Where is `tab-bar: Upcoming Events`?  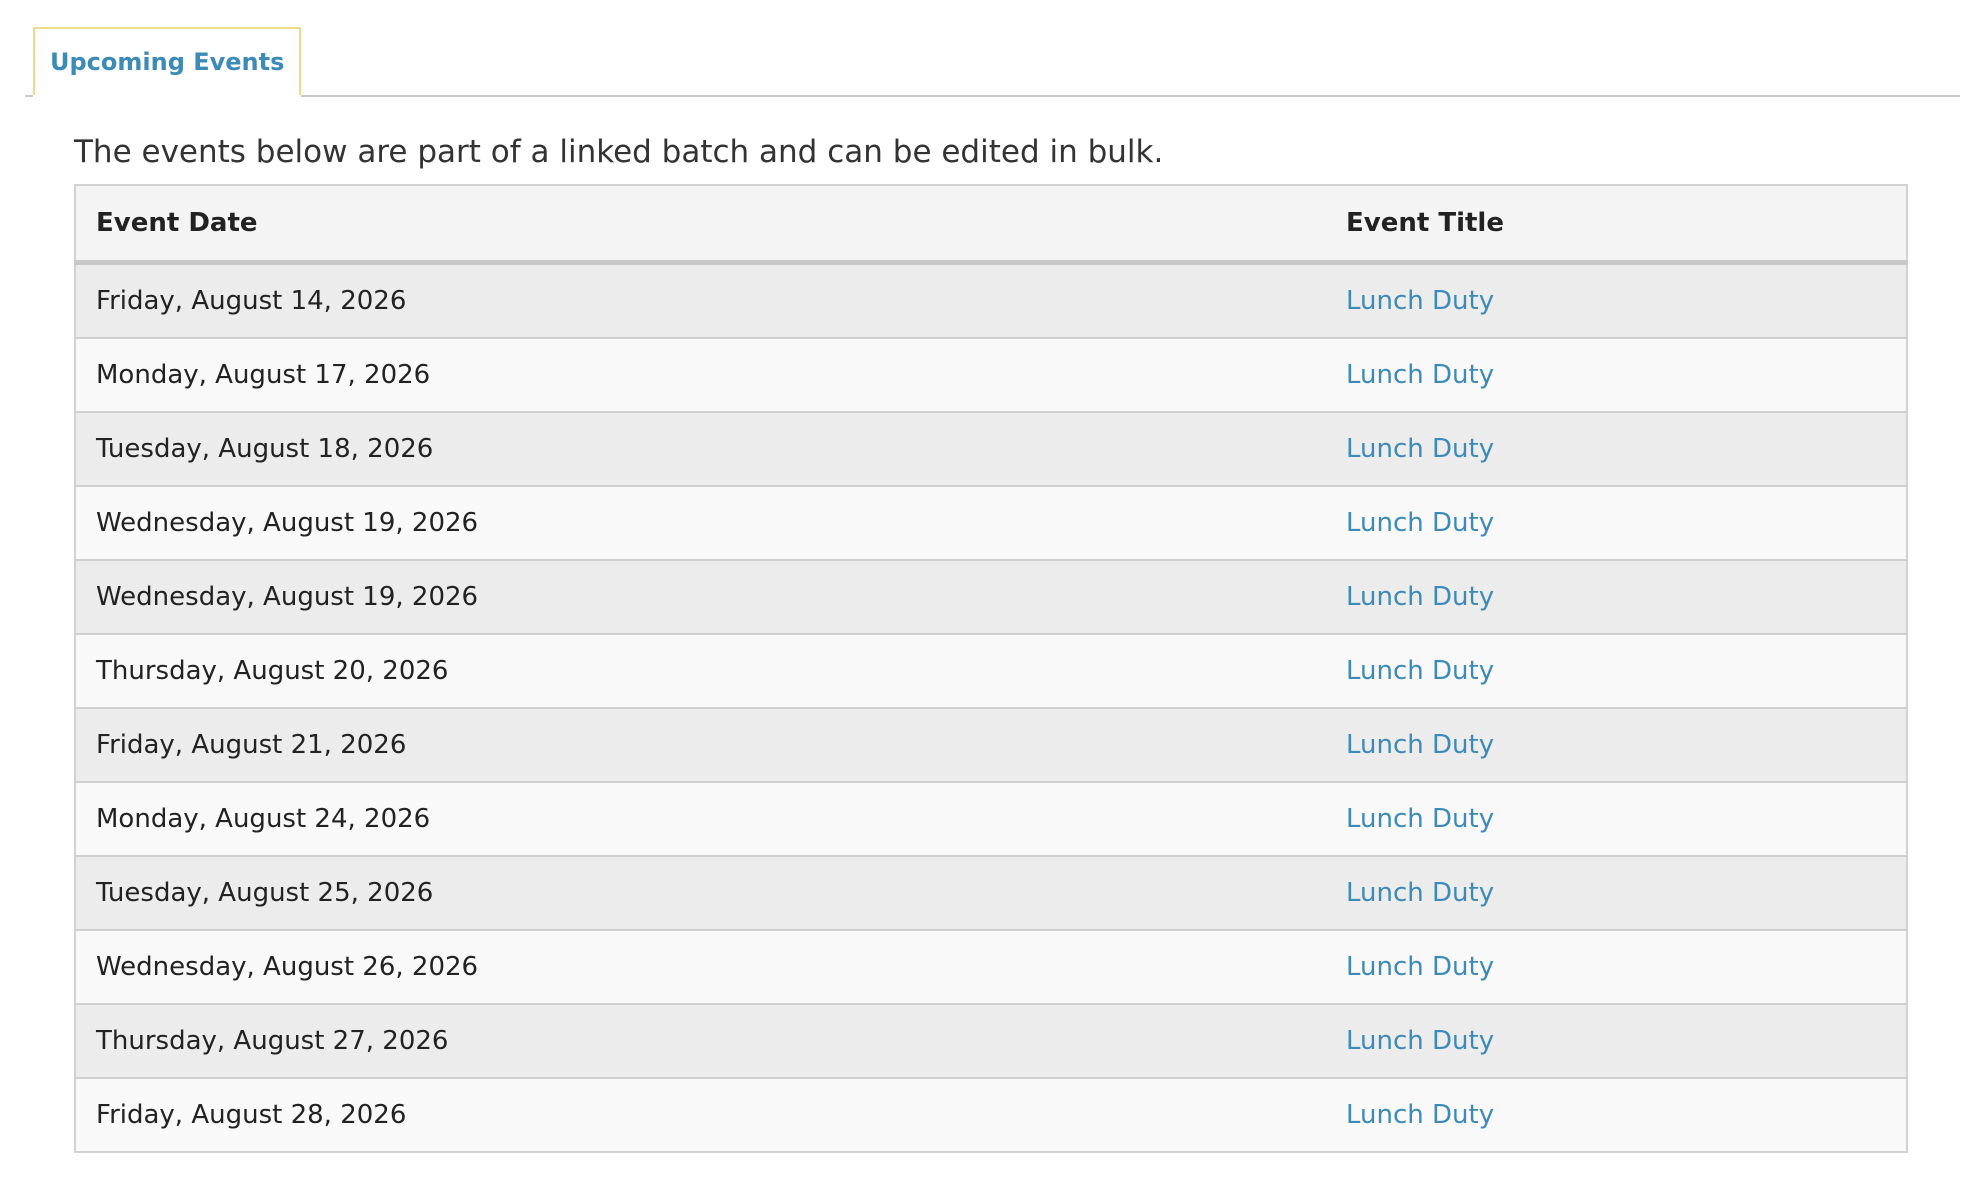
tab-bar: Upcoming Events is located at coordinates (992, 48).